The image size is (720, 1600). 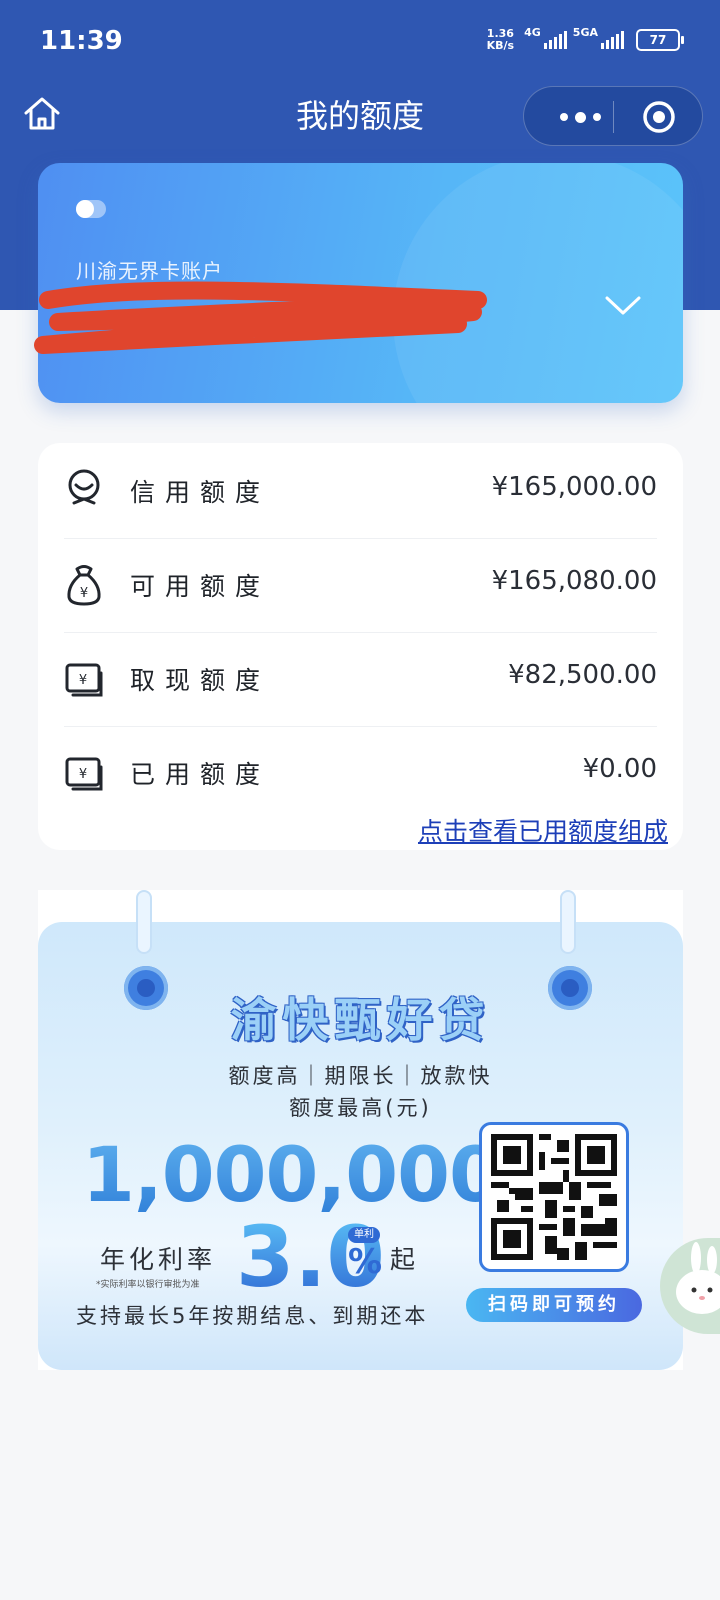 What do you see at coordinates (574, 487) in the screenshot?
I see `list-item-value: ¥165,000.00` at bounding box center [574, 487].